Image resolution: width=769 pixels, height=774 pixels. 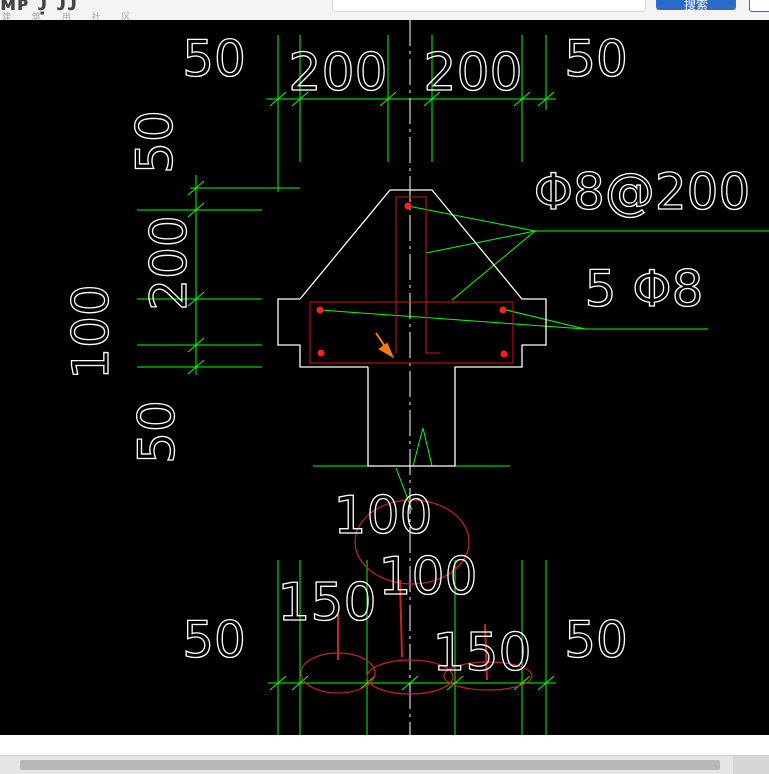 I want to click on page-gap, so click(x=384, y=745).